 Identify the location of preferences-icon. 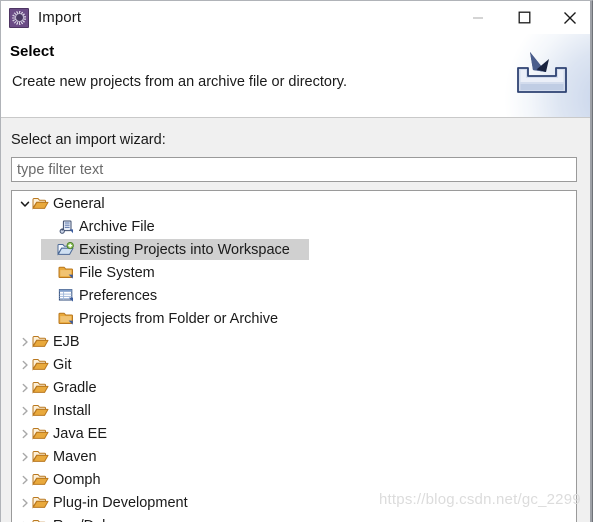
(66, 296).